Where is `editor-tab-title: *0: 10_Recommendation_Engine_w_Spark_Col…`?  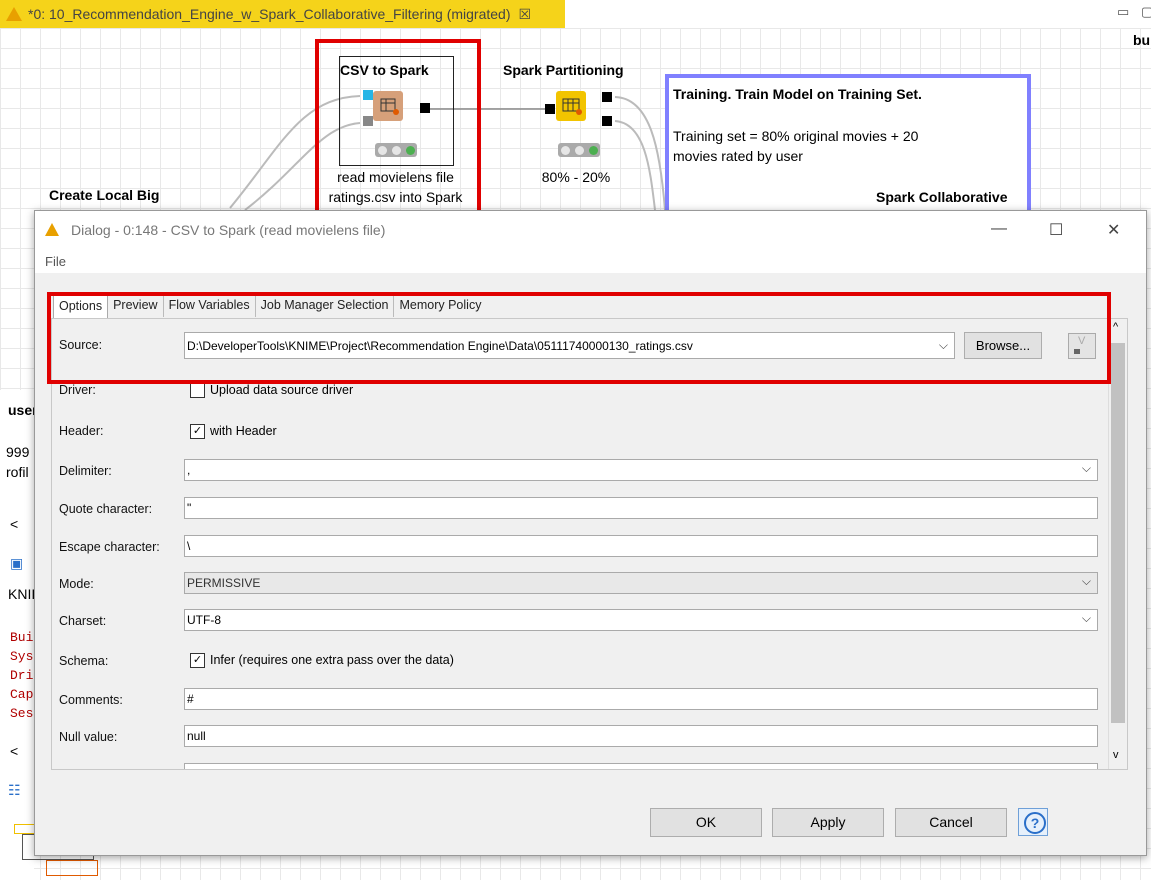 editor-tab-title: *0: 10_Recommendation_Engine_w_Spark_Col… is located at coordinates (269, 14).